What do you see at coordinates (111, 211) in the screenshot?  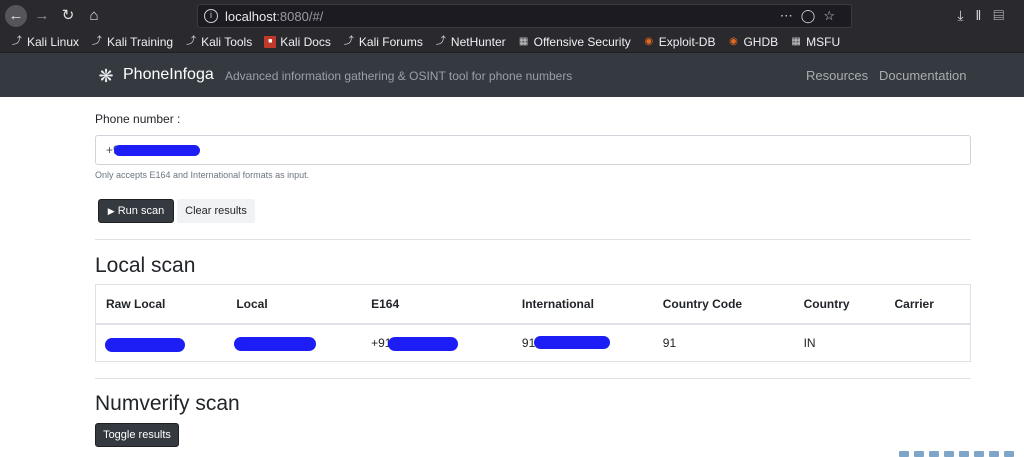 I see `play-icon: ▶` at bounding box center [111, 211].